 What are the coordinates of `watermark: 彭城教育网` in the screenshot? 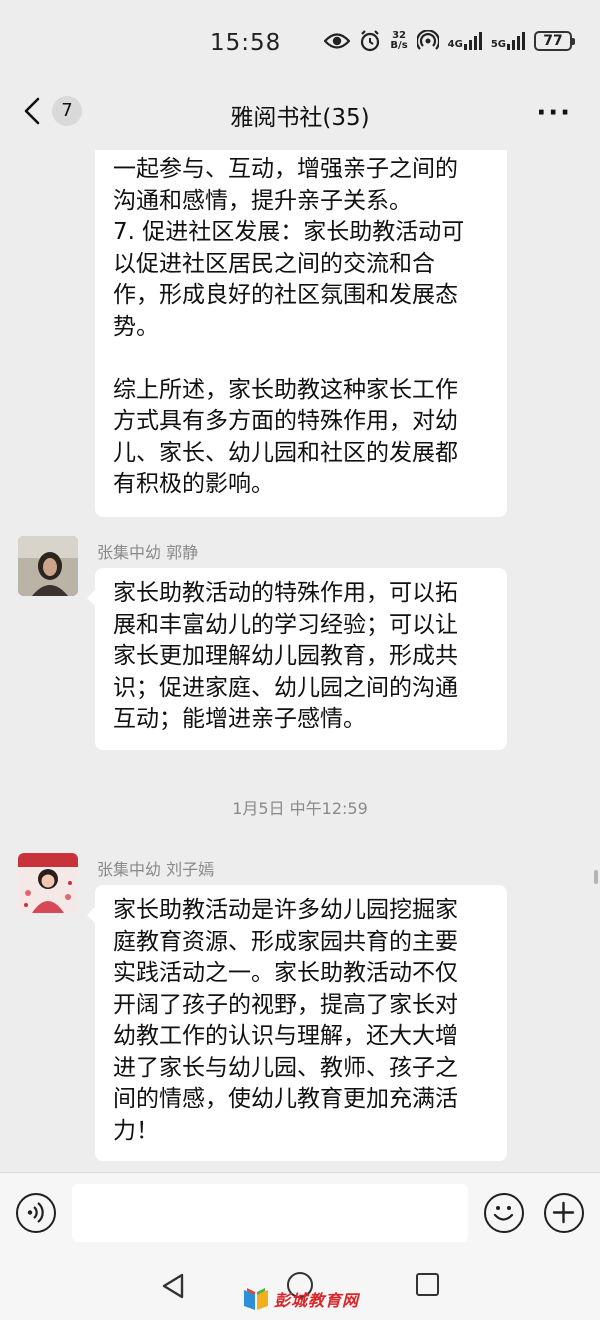 It's located at (300, 1299).